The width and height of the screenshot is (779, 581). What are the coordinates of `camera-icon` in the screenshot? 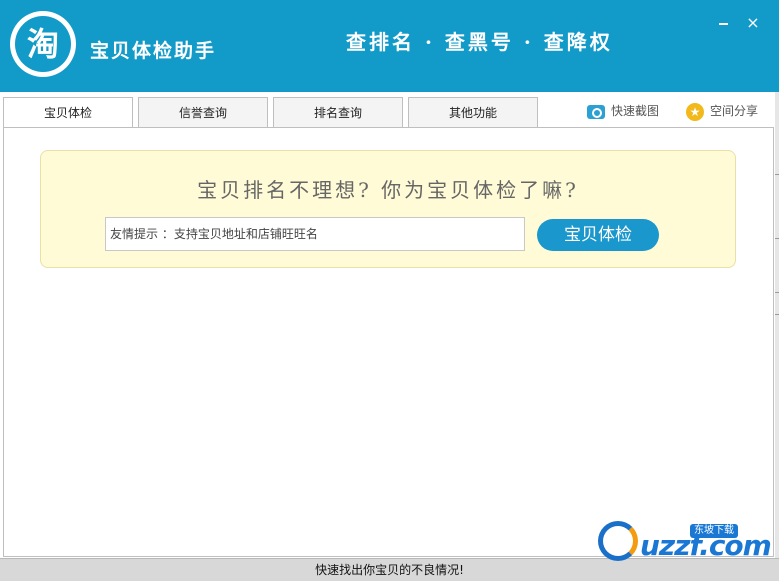 It's located at (596, 111).